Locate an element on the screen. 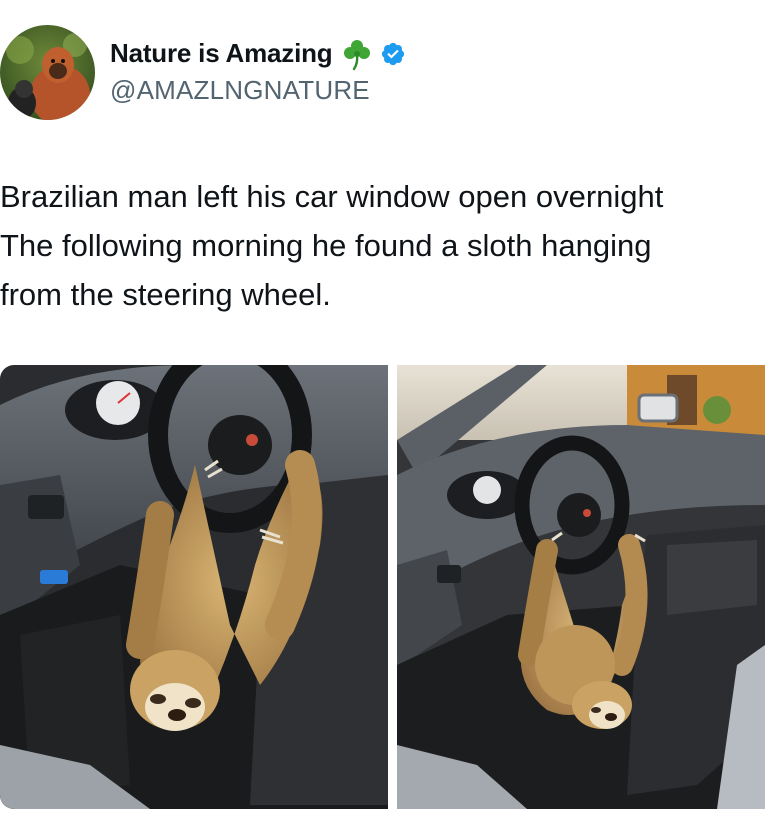 This screenshot has width=765, height=833. author-avatar is located at coordinates (47, 72).